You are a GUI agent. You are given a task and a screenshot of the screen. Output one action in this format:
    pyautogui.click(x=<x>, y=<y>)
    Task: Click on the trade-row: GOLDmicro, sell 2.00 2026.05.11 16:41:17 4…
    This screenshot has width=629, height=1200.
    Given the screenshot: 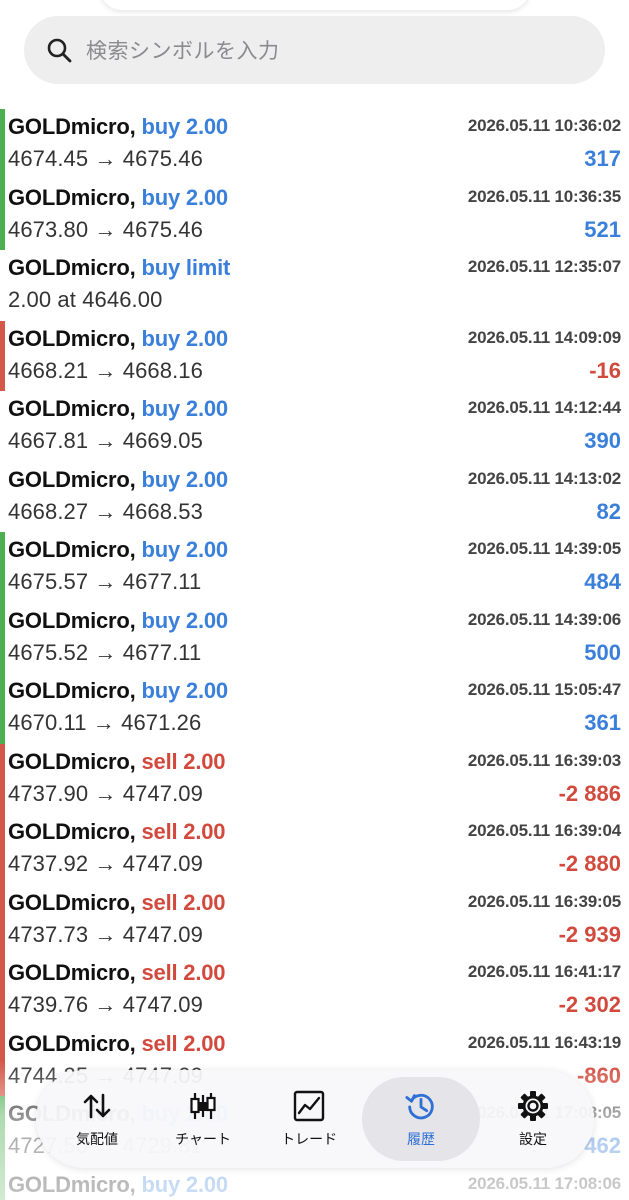 What is the action you would take?
    pyautogui.click(x=314, y=990)
    